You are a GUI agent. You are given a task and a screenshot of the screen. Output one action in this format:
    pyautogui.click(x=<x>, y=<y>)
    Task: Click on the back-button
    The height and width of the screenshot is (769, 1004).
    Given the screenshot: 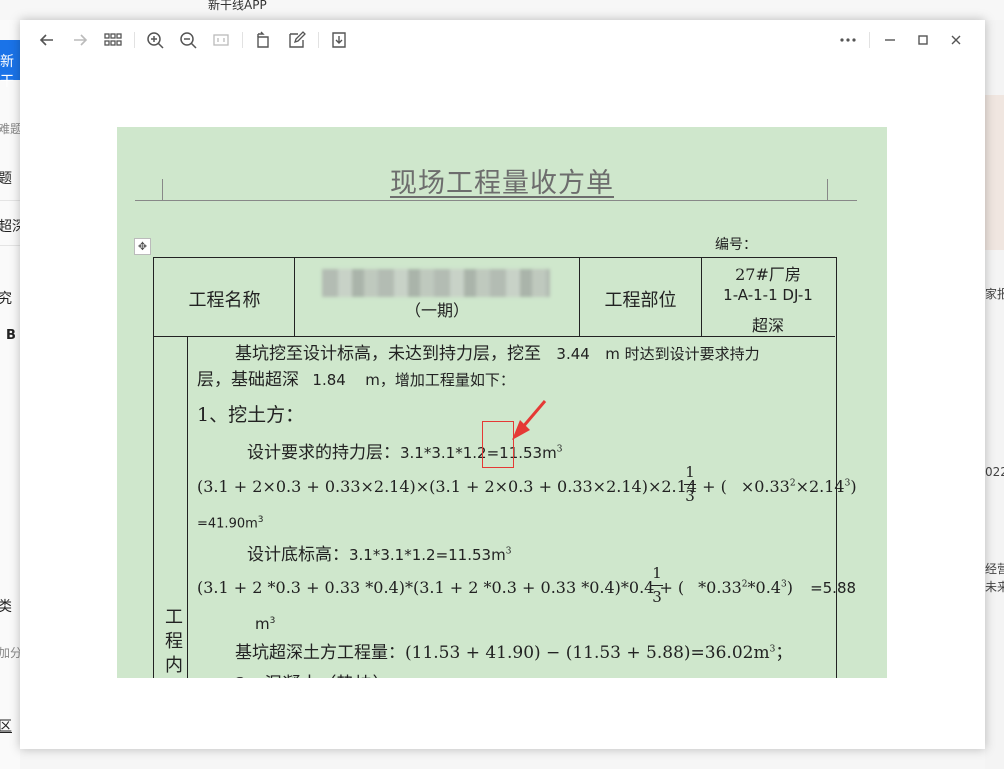 What is the action you would take?
    pyautogui.click(x=47, y=40)
    